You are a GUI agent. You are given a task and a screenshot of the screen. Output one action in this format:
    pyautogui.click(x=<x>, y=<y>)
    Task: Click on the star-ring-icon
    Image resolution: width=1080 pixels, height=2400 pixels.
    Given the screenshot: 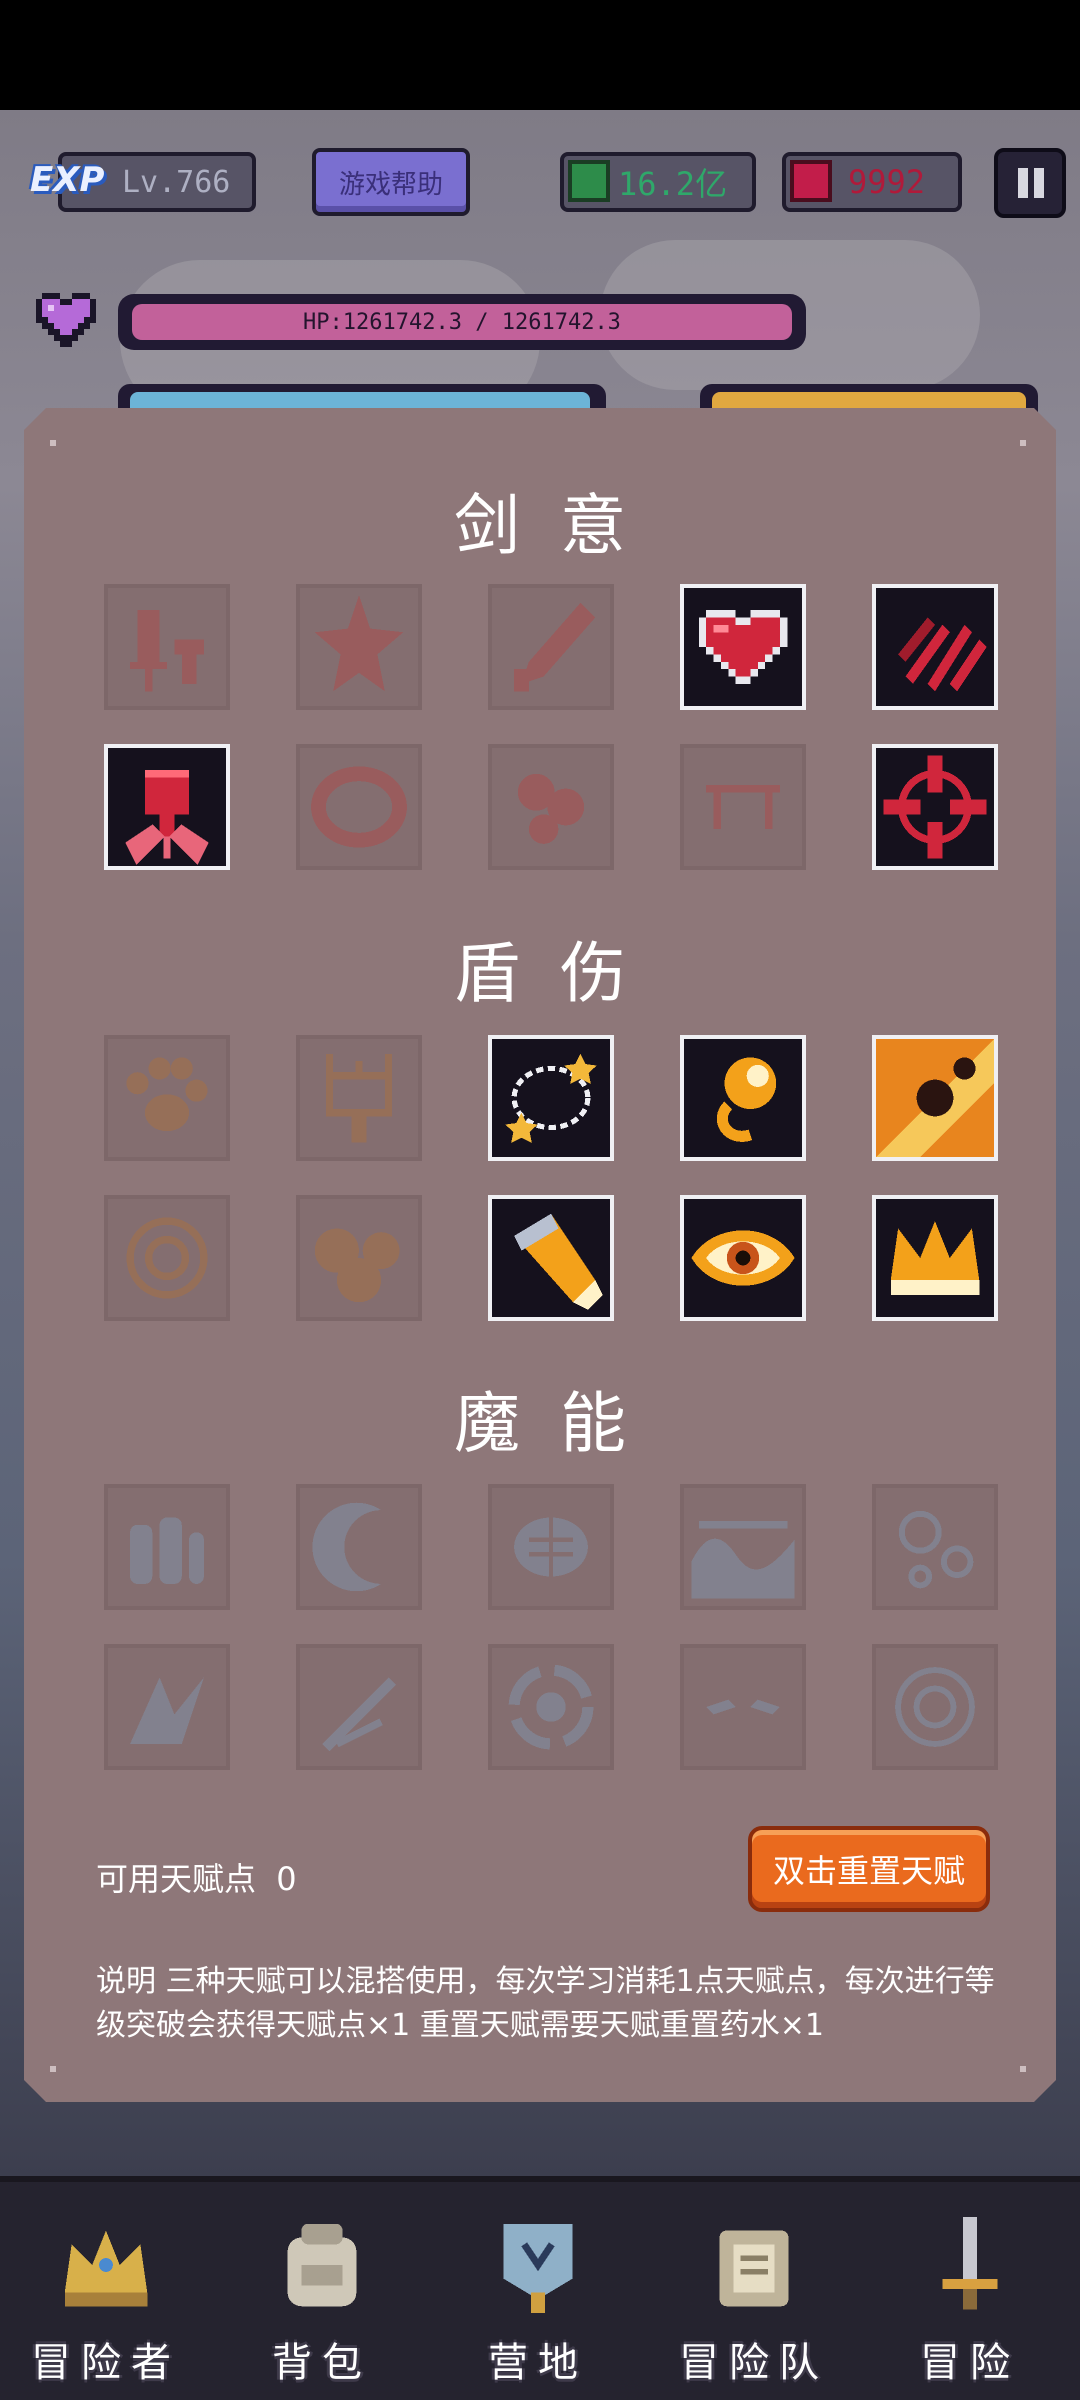 What is the action you would take?
    pyautogui.click(x=551, y=1098)
    